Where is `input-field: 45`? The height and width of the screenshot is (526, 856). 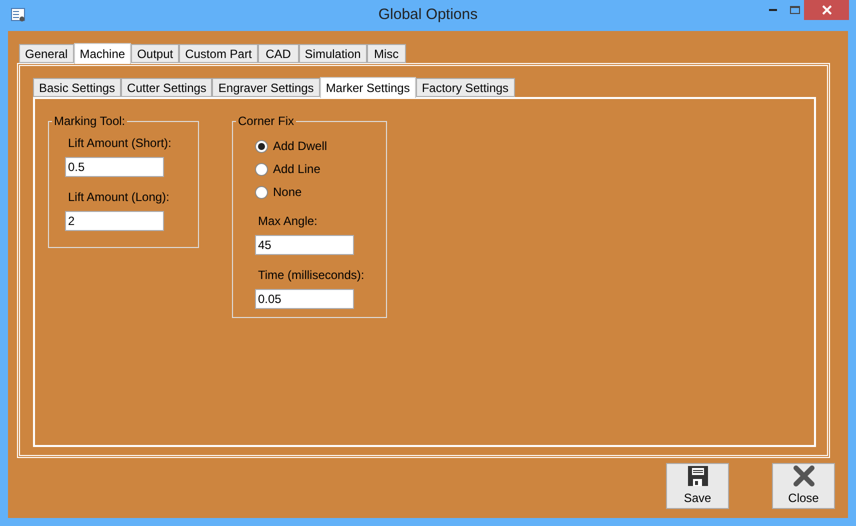
input-field: 45 is located at coordinates (304, 245).